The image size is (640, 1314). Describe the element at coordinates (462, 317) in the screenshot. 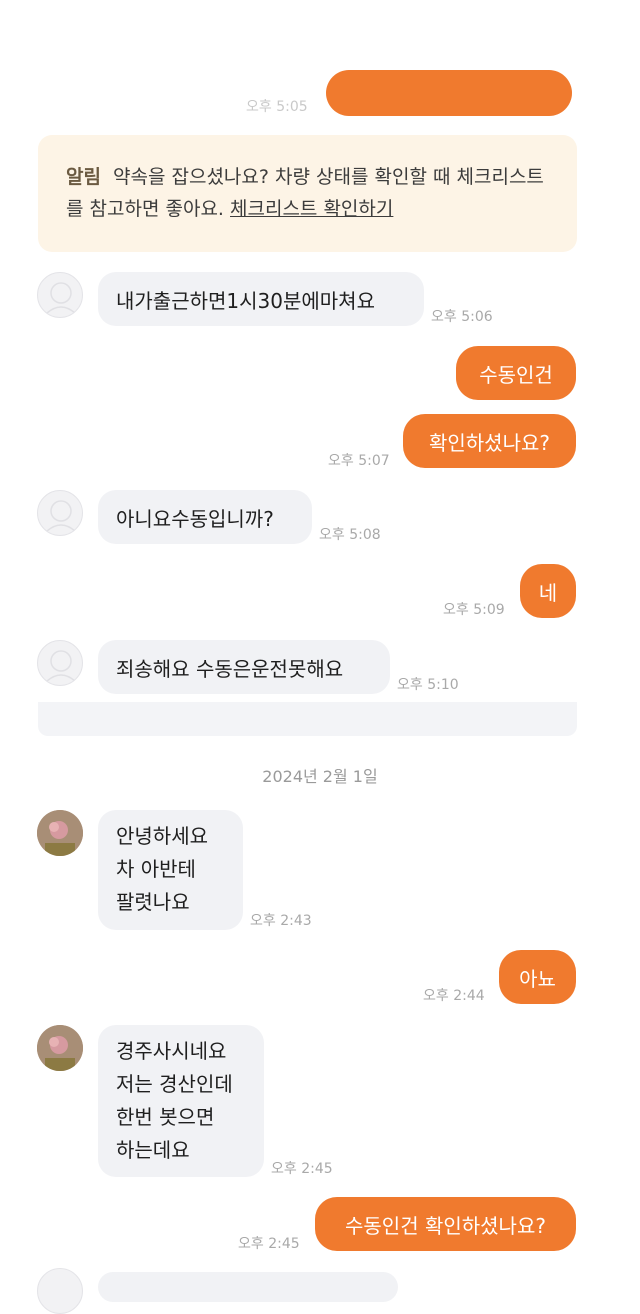

I see `message-time: 오후 5:06` at that location.